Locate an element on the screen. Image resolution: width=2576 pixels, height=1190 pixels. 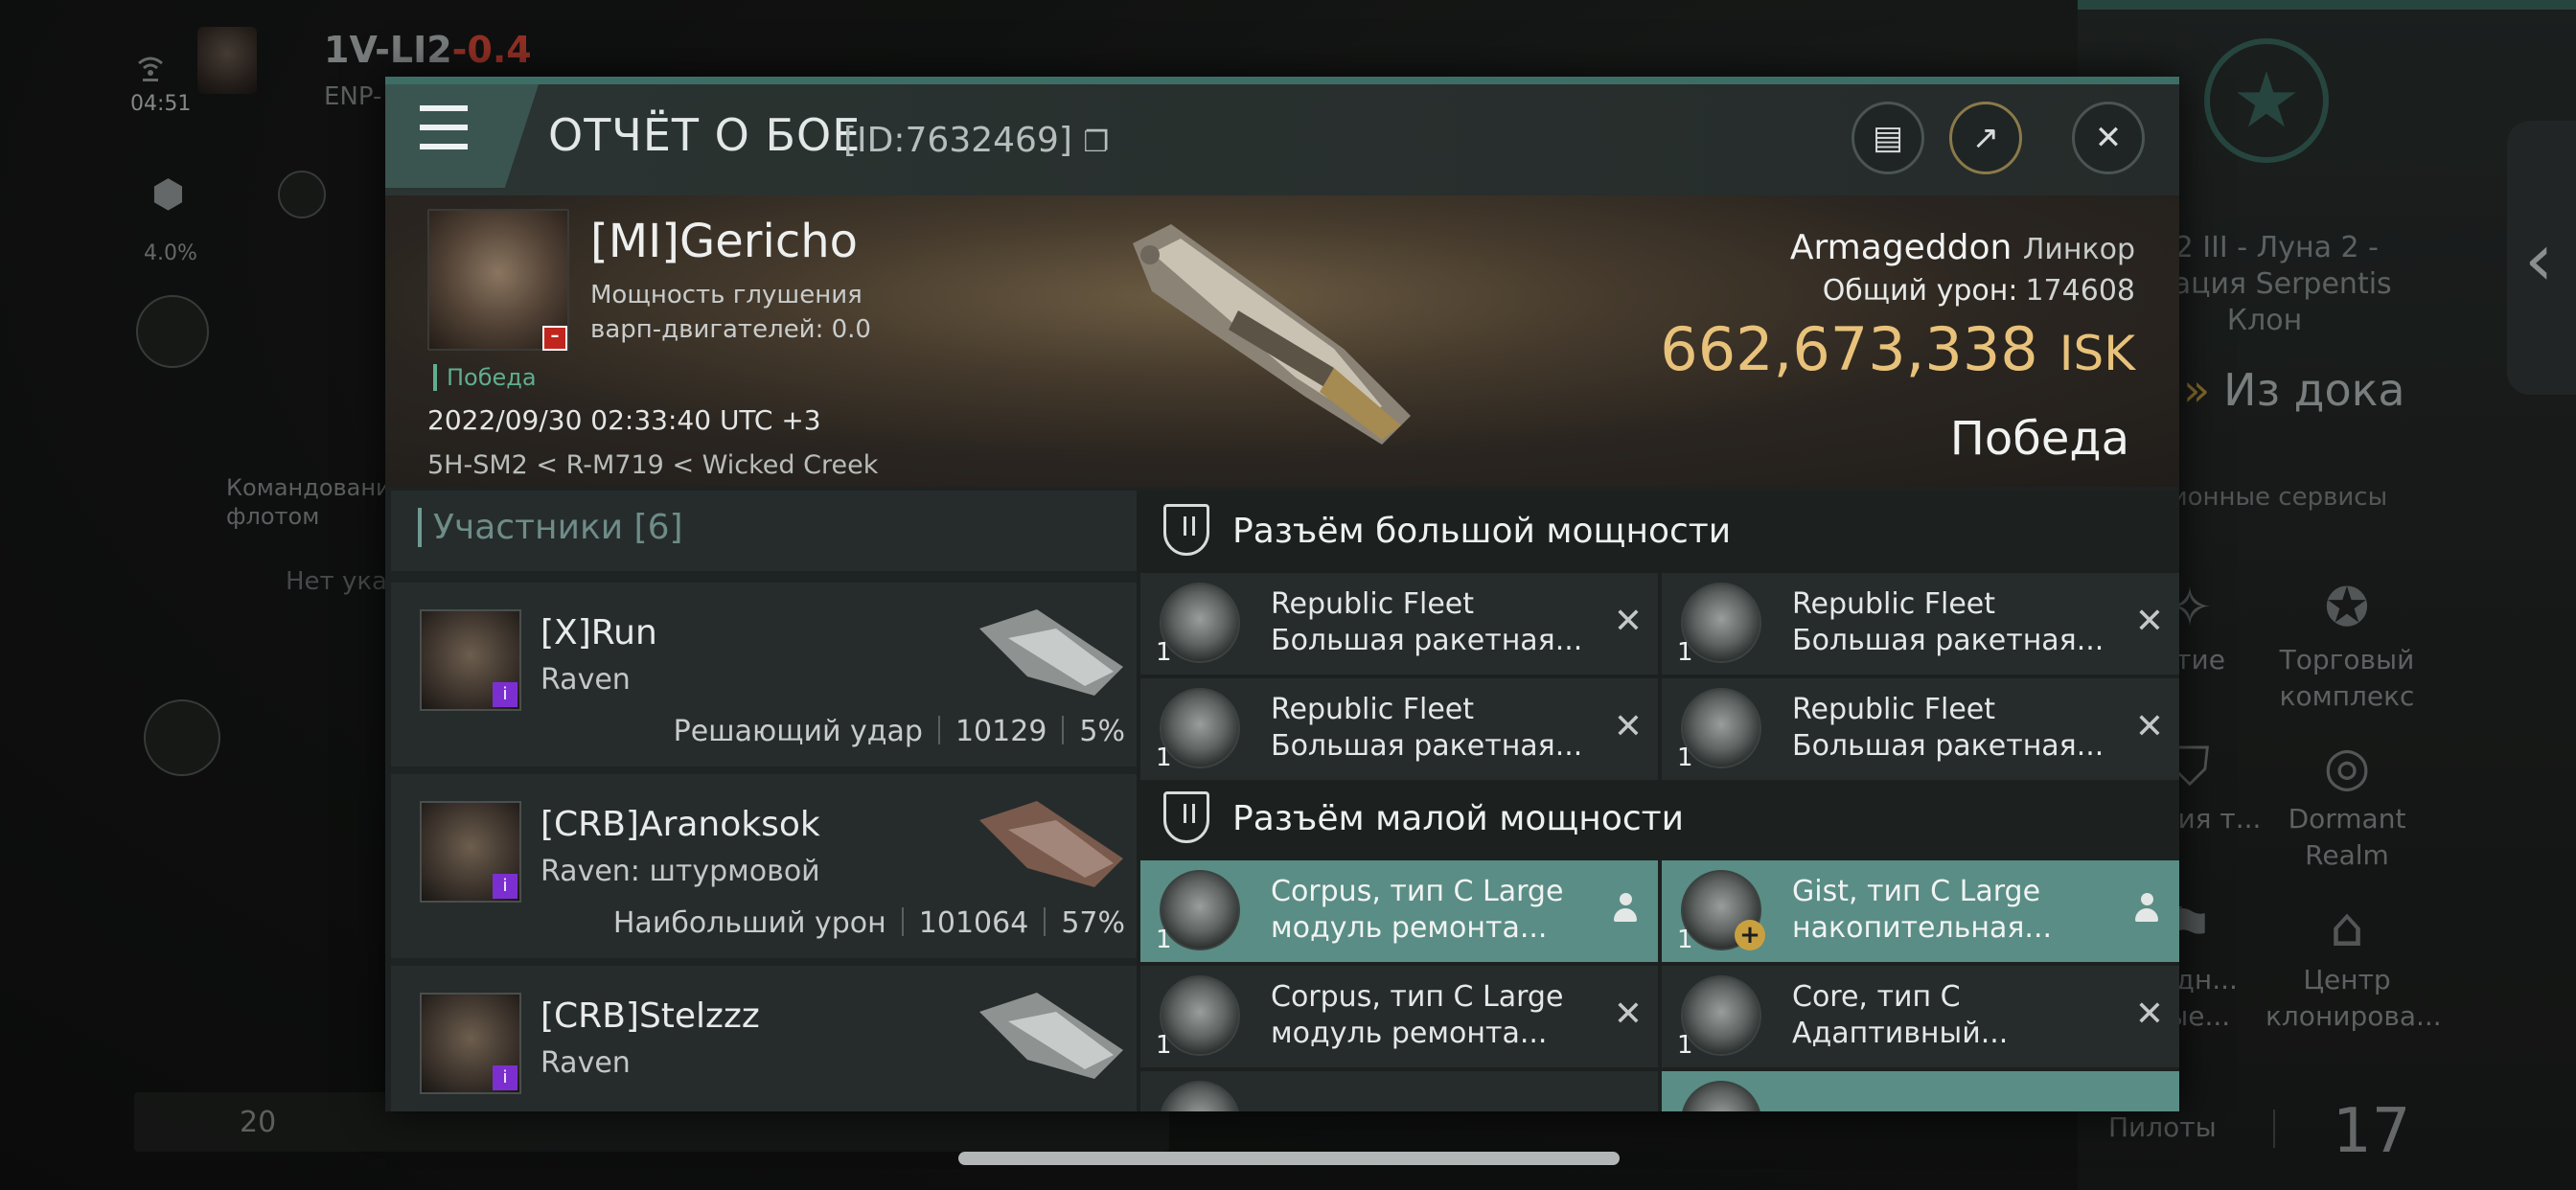
menu-button is located at coordinates (462, 136).